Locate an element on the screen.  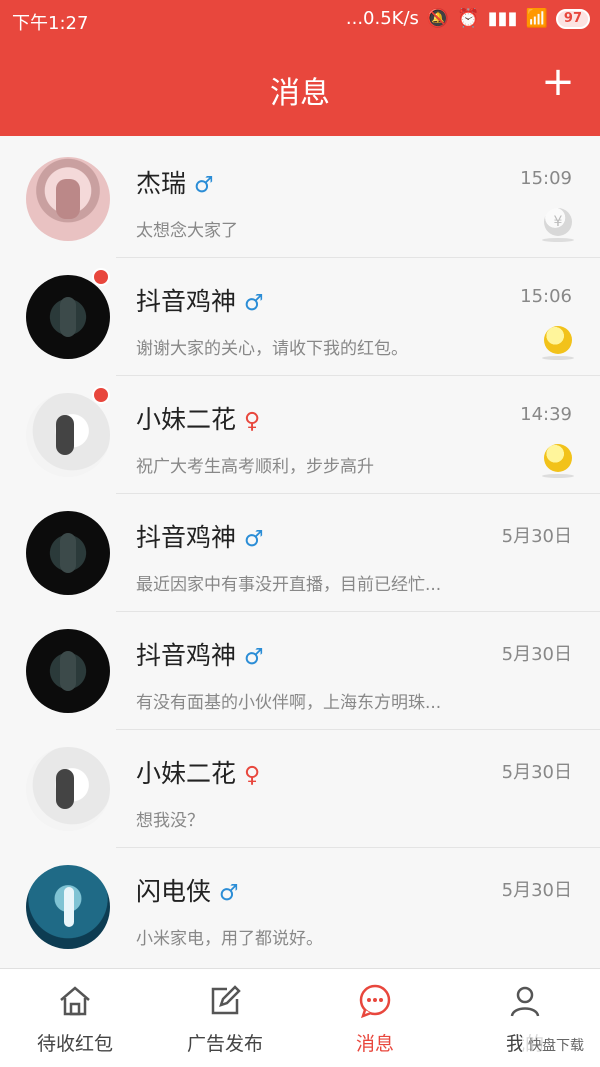
mute-icon: 🔕 is located at coordinates (438, 18).